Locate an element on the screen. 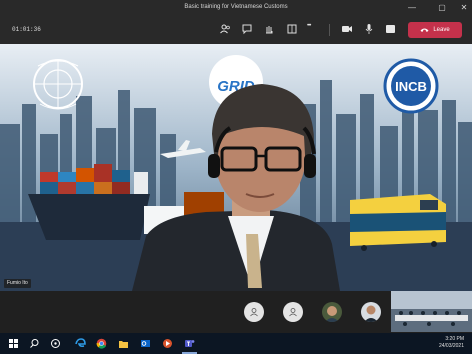  clock-time: 3:20 PM is located at coordinates (454, 339).